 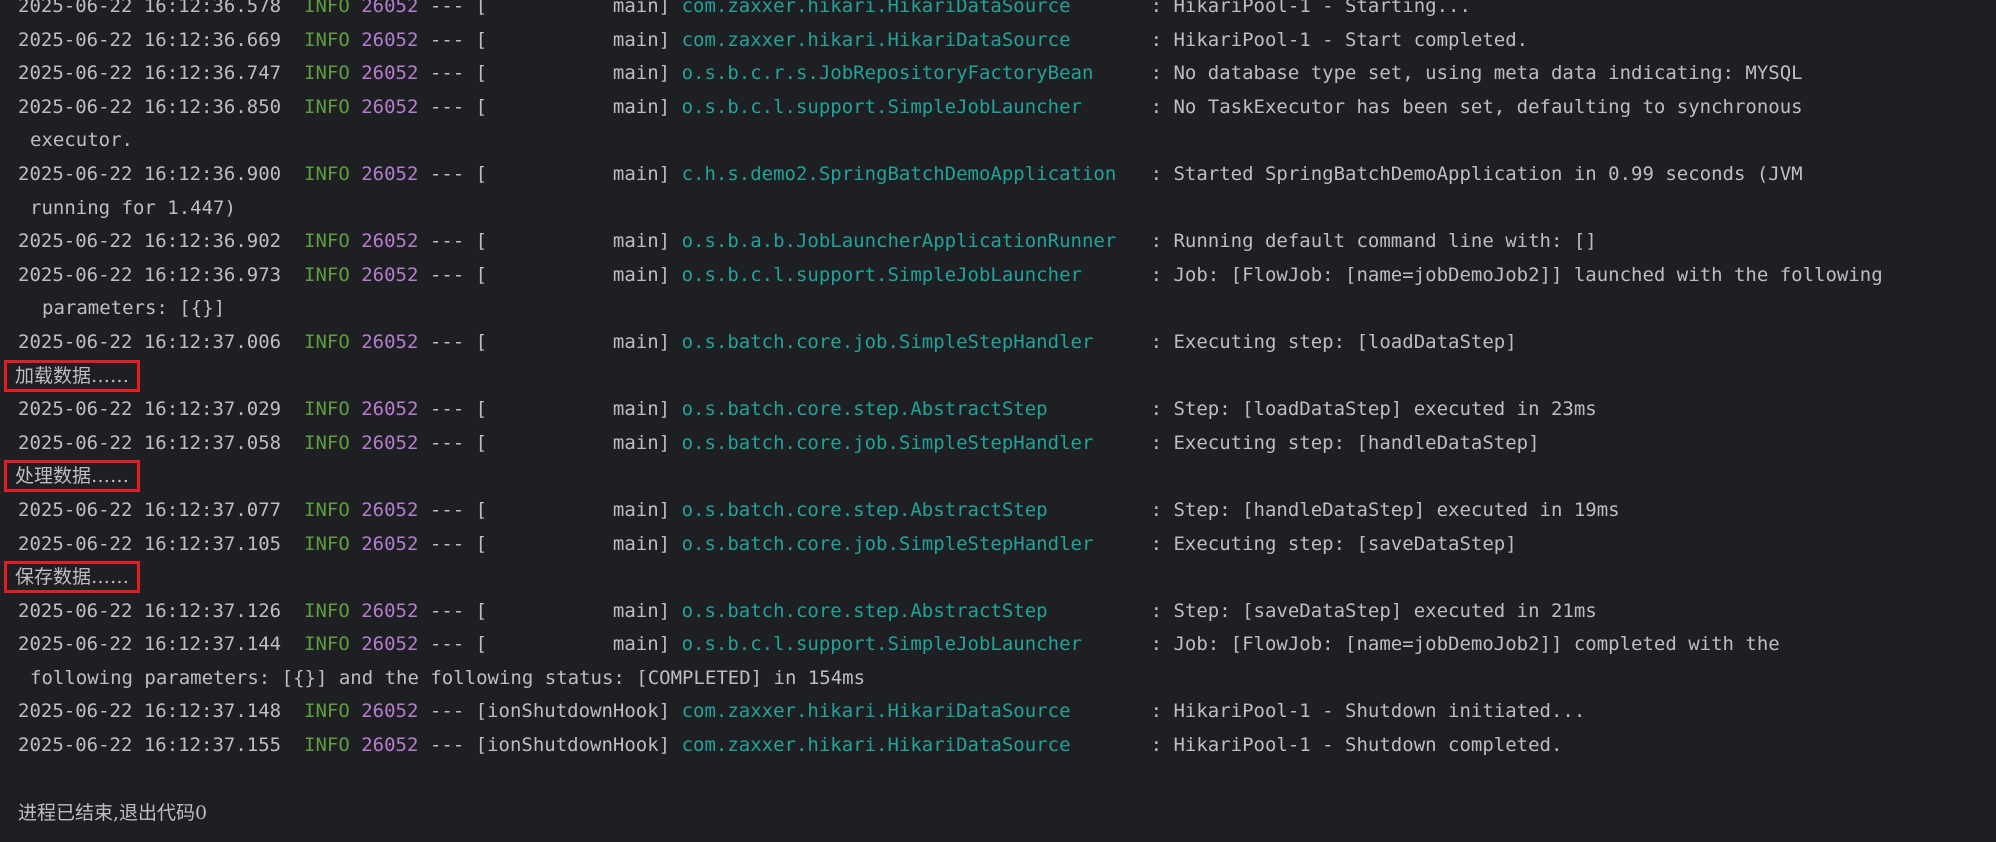 What do you see at coordinates (150, 8) in the screenshot?
I see `log-timestamp: 2025-06-22 16:12:36.578` at bounding box center [150, 8].